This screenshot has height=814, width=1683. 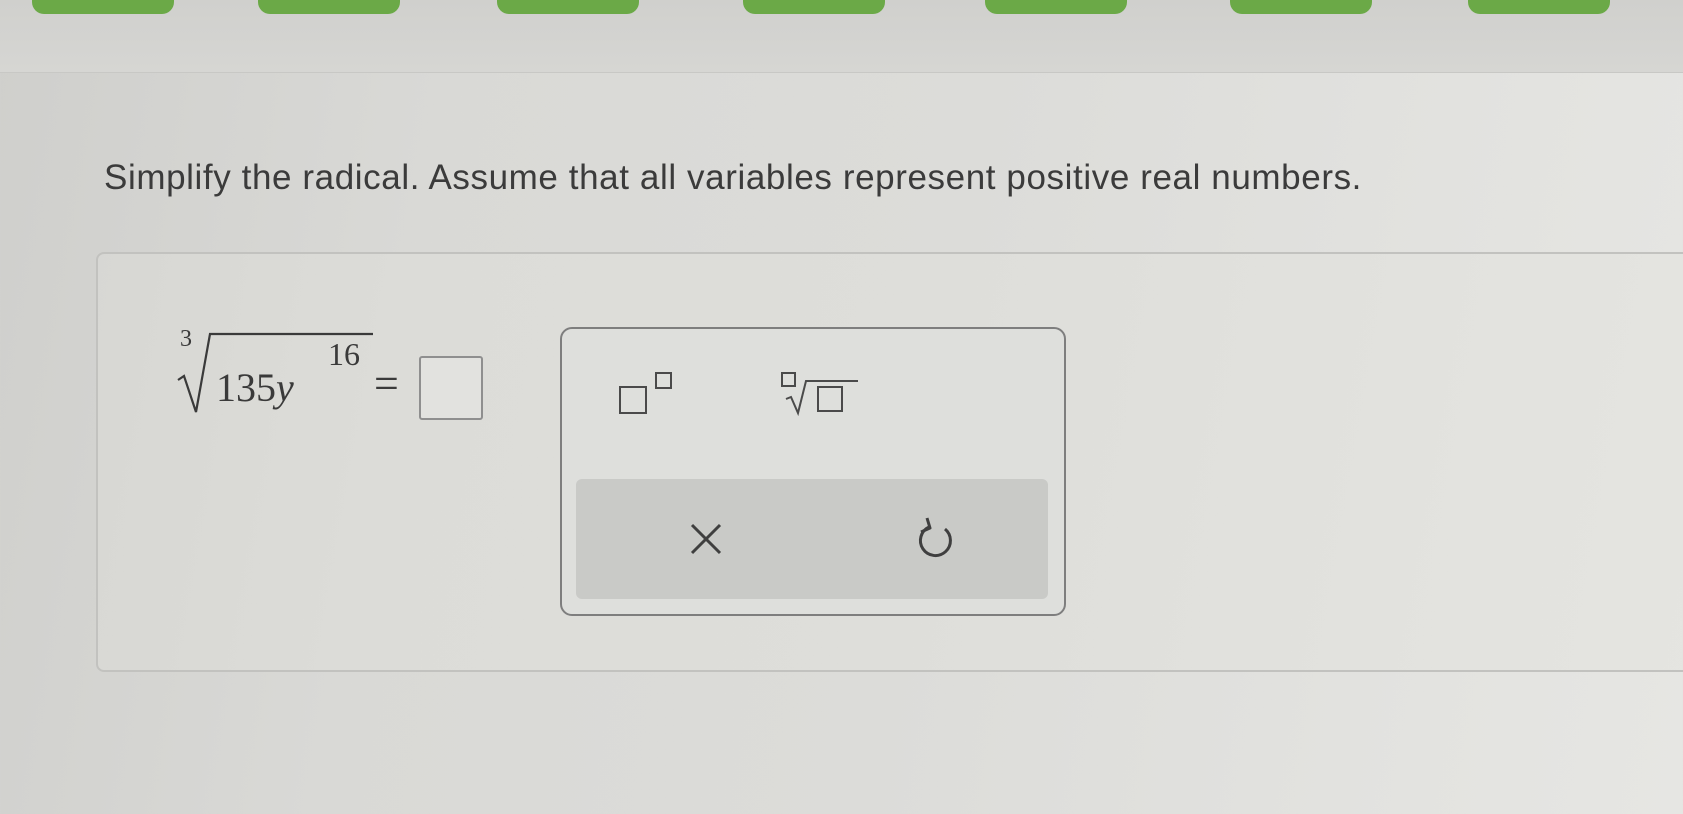 I want to click on undo-button, so click(x=936, y=538).